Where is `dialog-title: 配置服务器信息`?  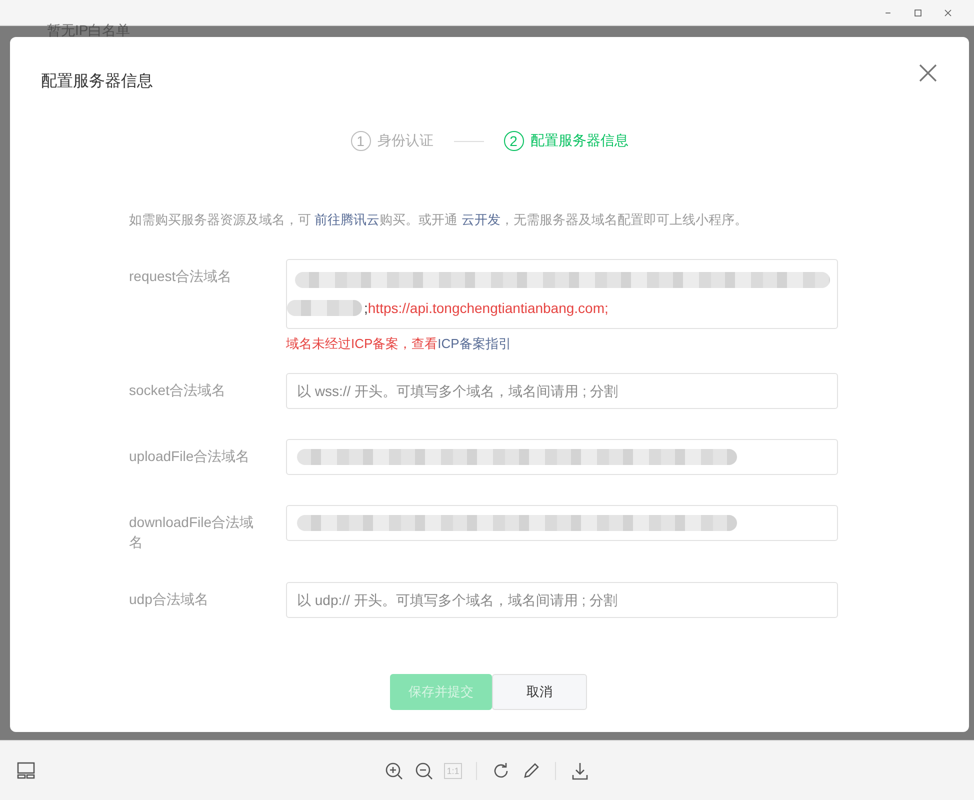 dialog-title: 配置服务器信息 is located at coordinates (97, 82).